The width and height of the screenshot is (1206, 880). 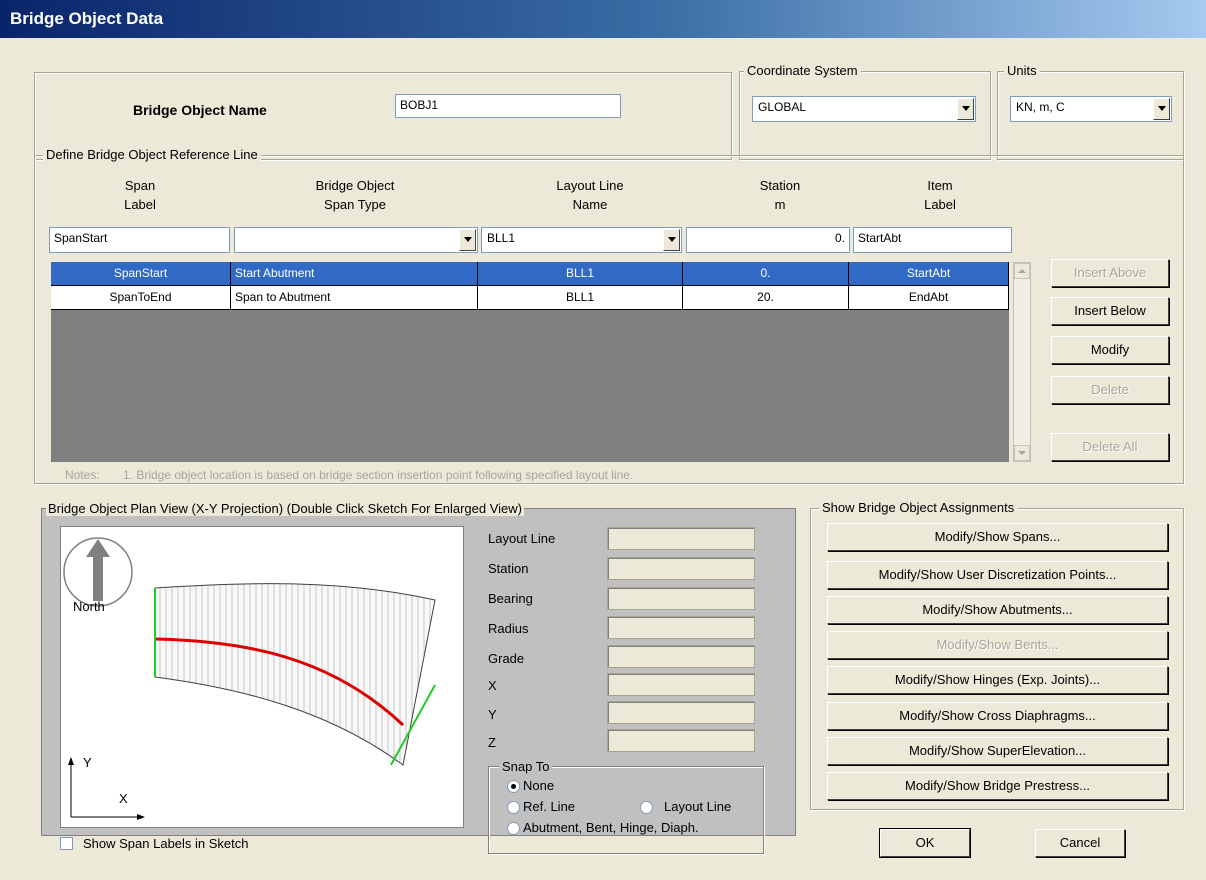 I want to click on header-line1: Span, so click(x=140, y=185).